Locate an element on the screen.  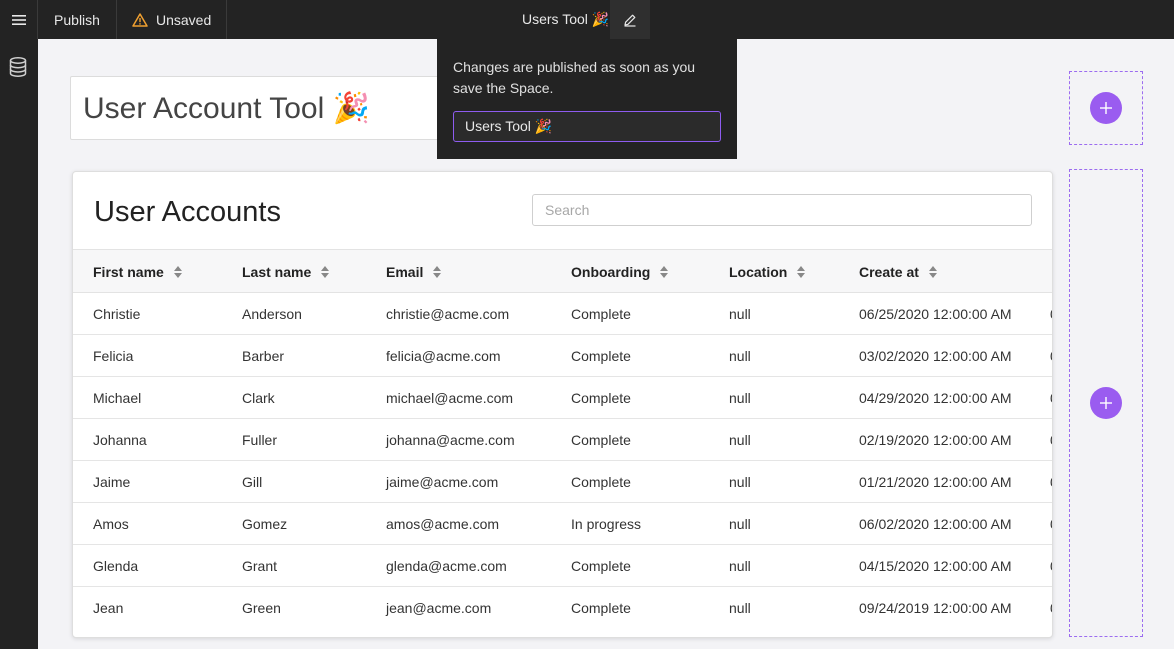
menu-icon is located at coordinates (18, 19).